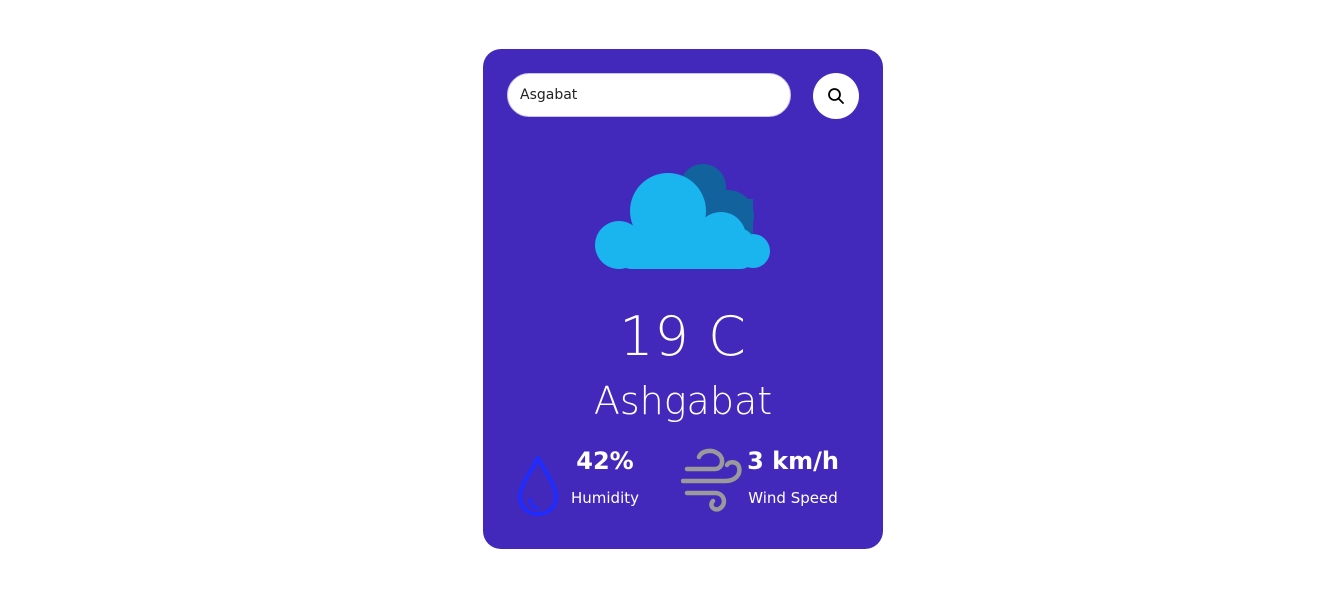  What do you see at coordinates (682, 216) in the screenshot?
I see `cloud-icon` at bounding box center [682, 216].